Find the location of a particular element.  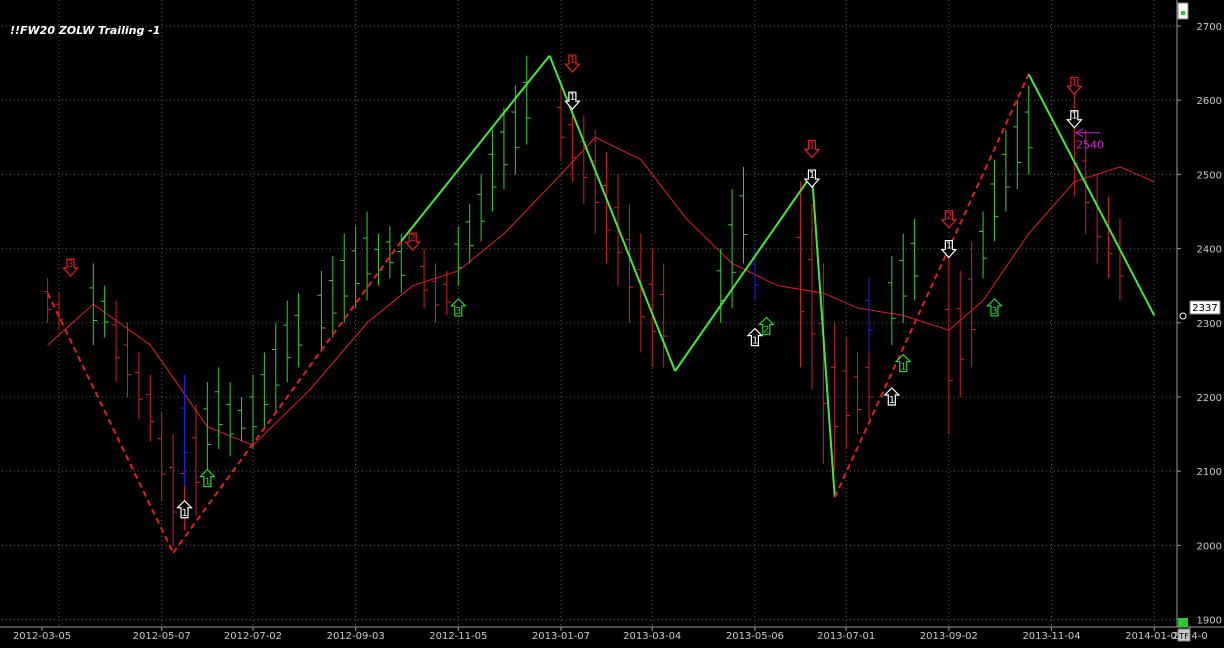

x-tick-label: 2012-07-02 is located at coordinates (253, 636).